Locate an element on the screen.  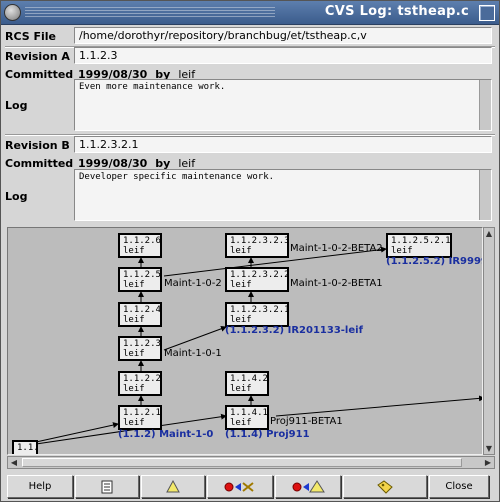
node-rev: 1.1.2.3 is located at coordinates (142, 344).